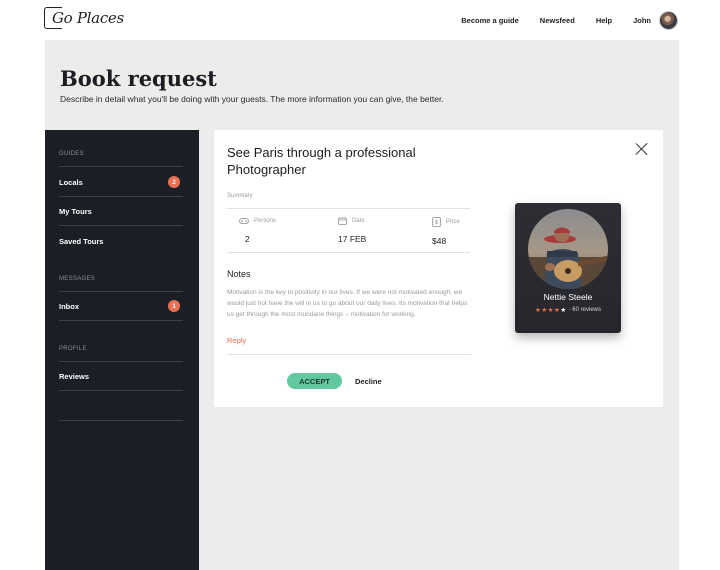 Image resolution: width=720 pixels, height=570 pixels. I want to click on price-stat: $ Price $48, so click(446, 231).